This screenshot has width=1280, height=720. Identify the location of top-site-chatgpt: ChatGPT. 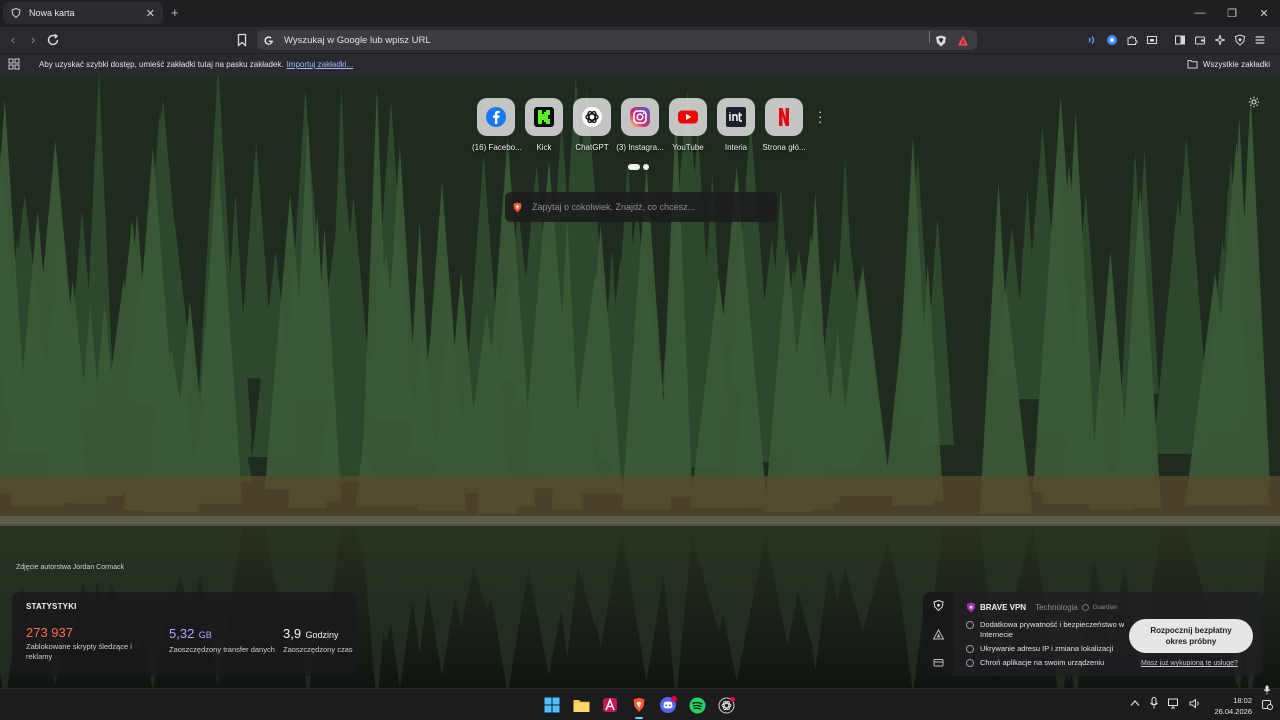
(592, 125).